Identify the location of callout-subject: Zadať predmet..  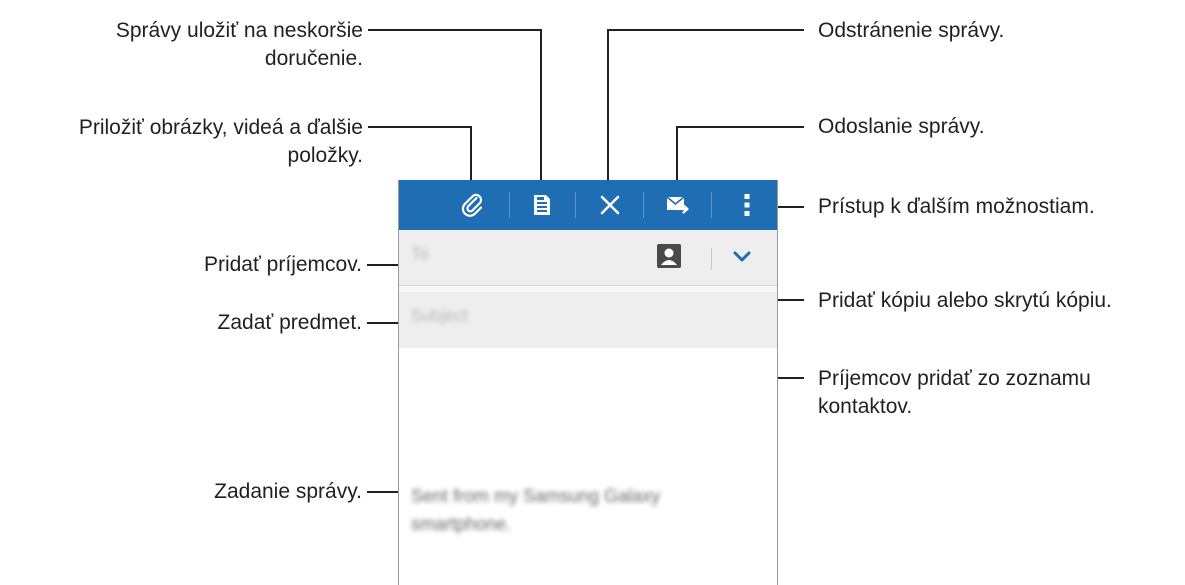
(289, 322).